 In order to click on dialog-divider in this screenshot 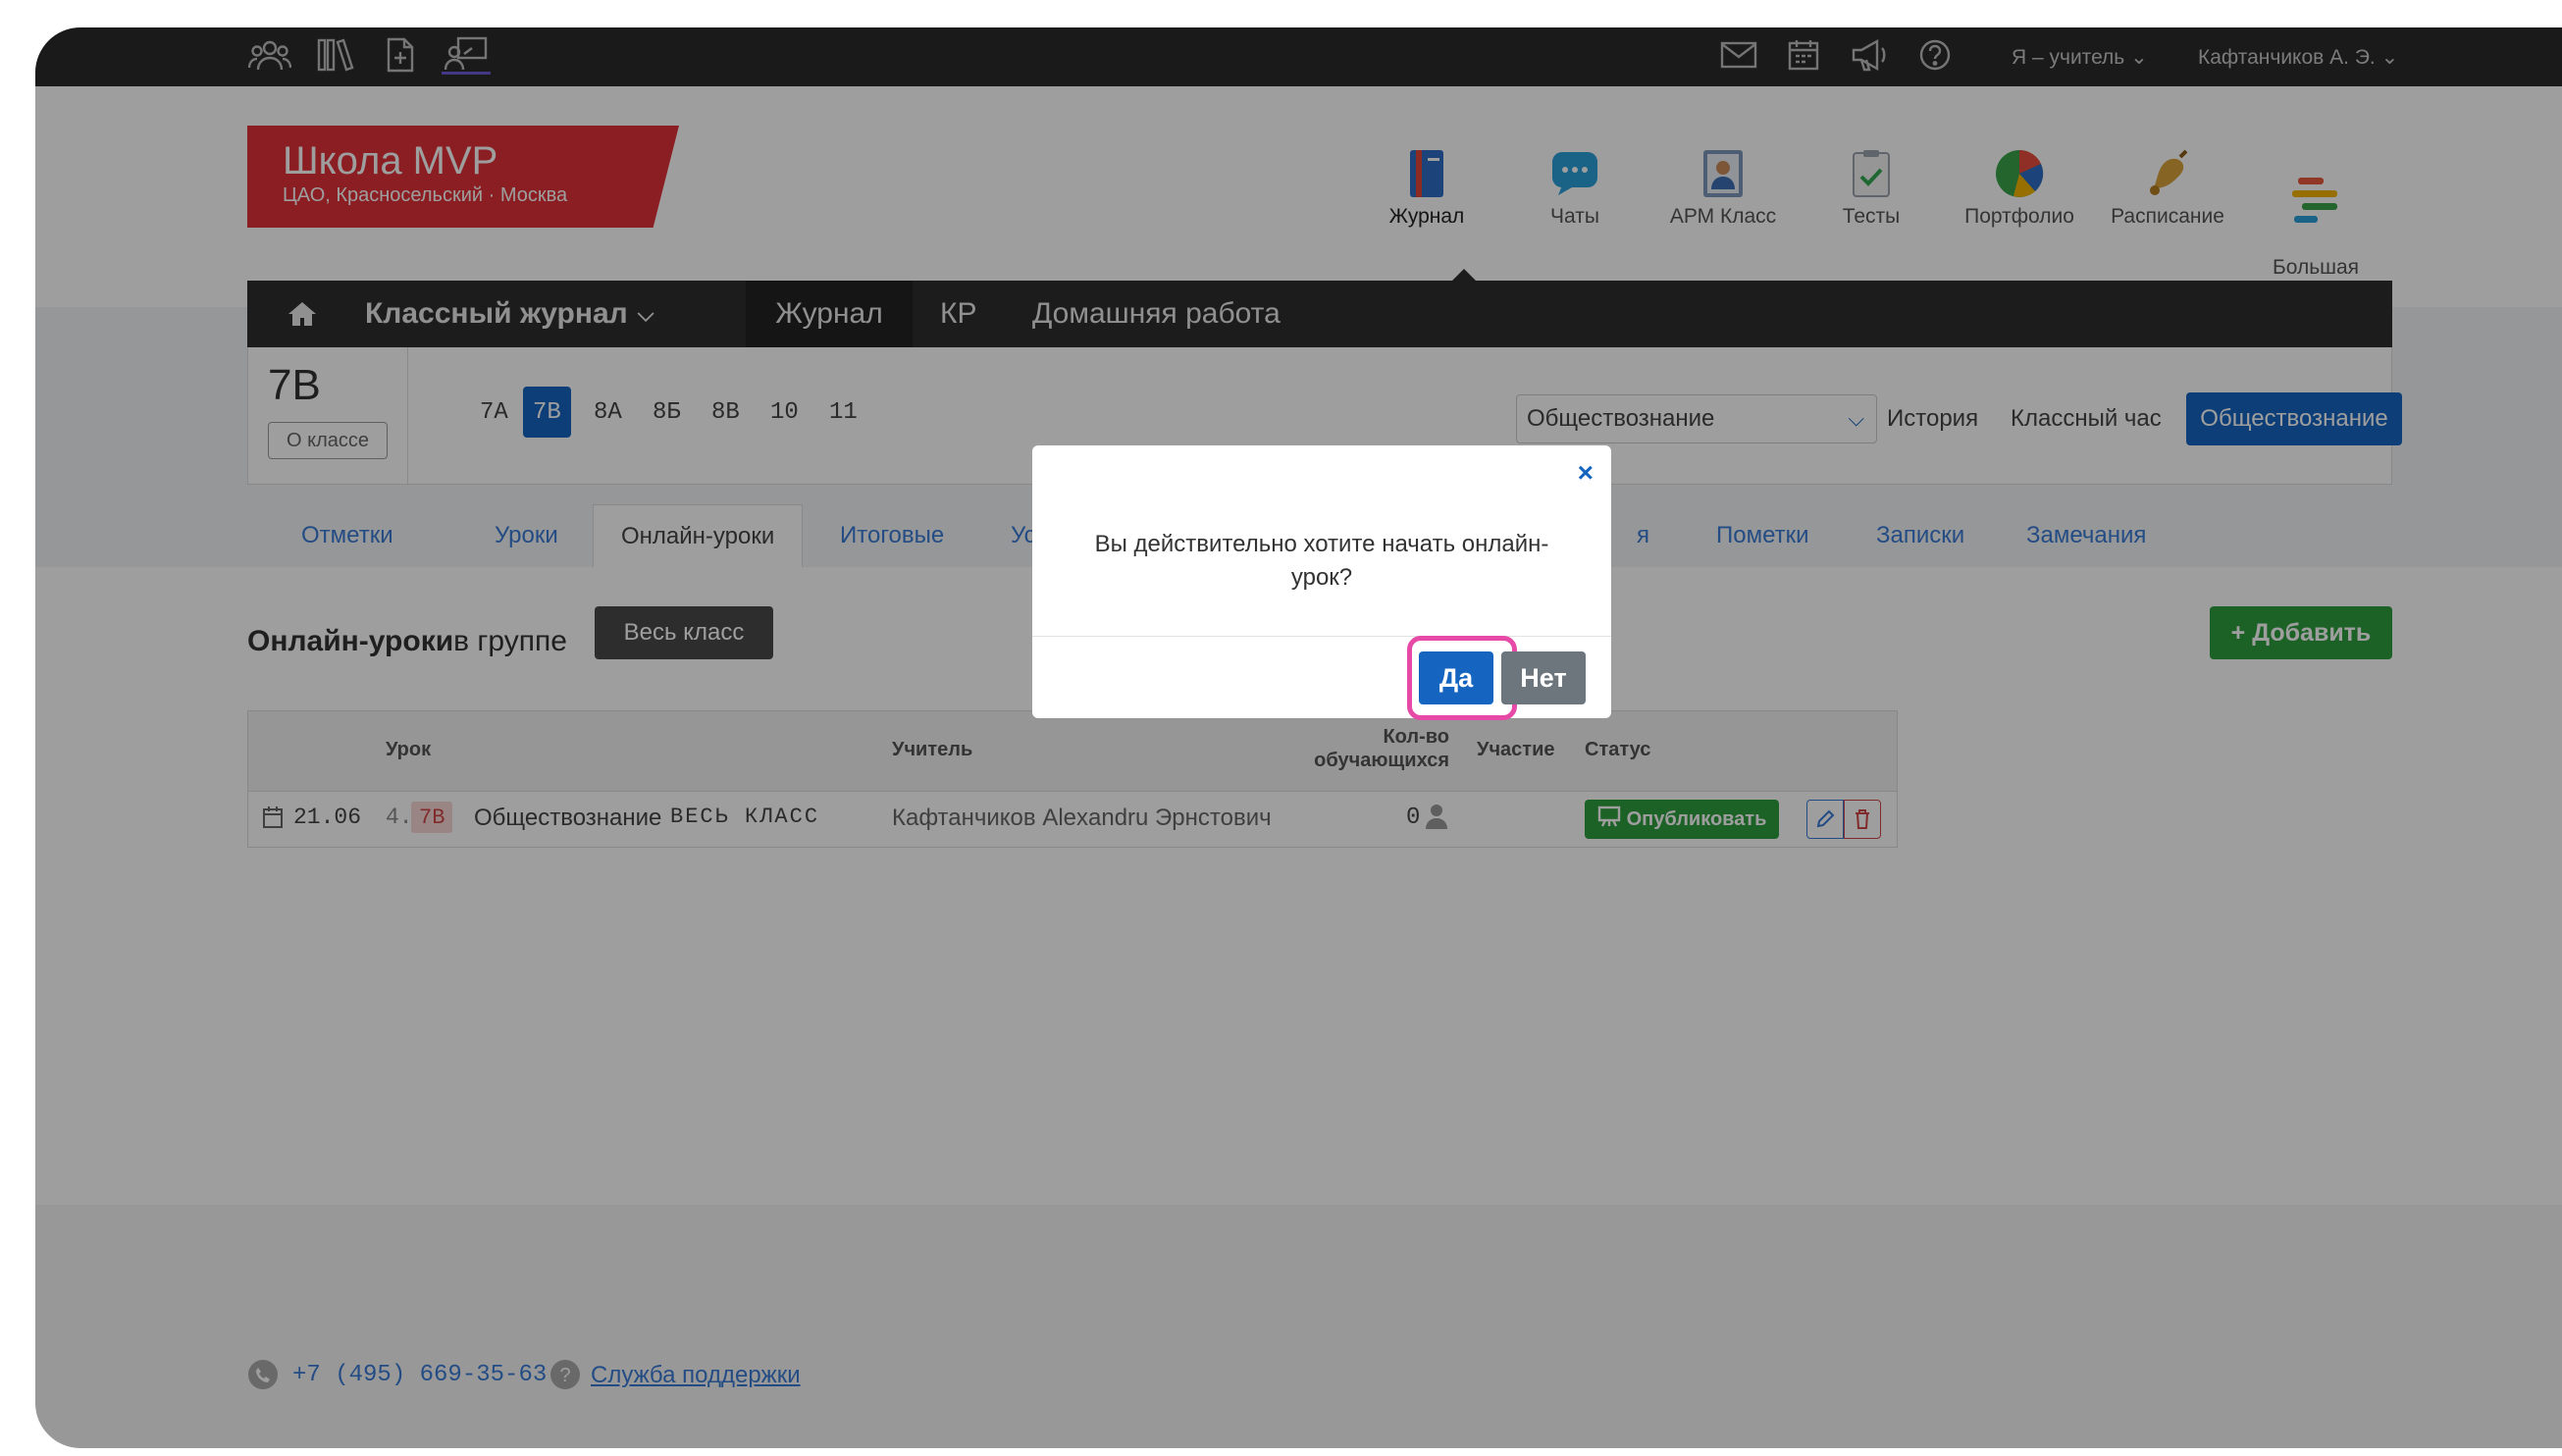, I will do `click(1321, 636)`.